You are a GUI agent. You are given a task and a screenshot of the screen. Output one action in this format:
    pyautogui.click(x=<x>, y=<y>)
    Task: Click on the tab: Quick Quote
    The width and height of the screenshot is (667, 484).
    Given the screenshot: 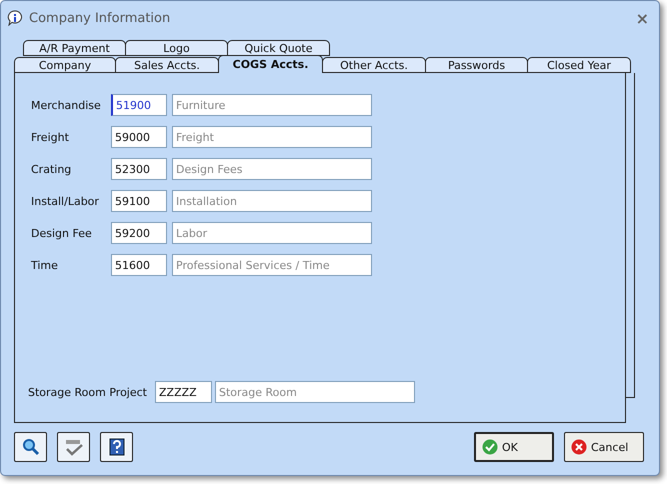 What is the action you would take?
    pyautogui.click(x=278, y=48)
    